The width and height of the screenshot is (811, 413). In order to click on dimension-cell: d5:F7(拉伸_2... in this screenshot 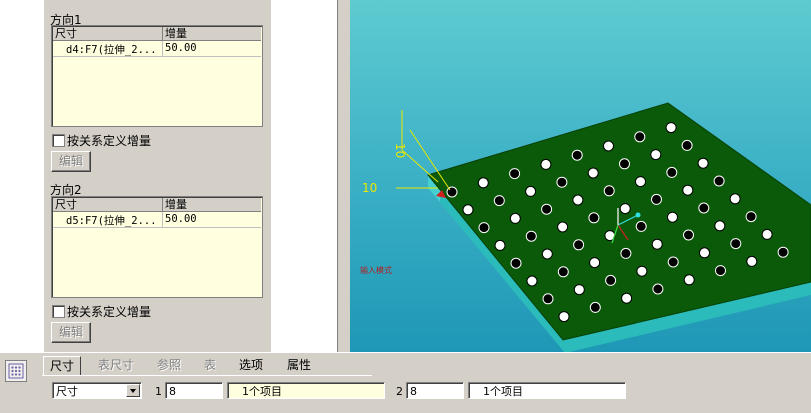, I will do `click(111, 220)`.